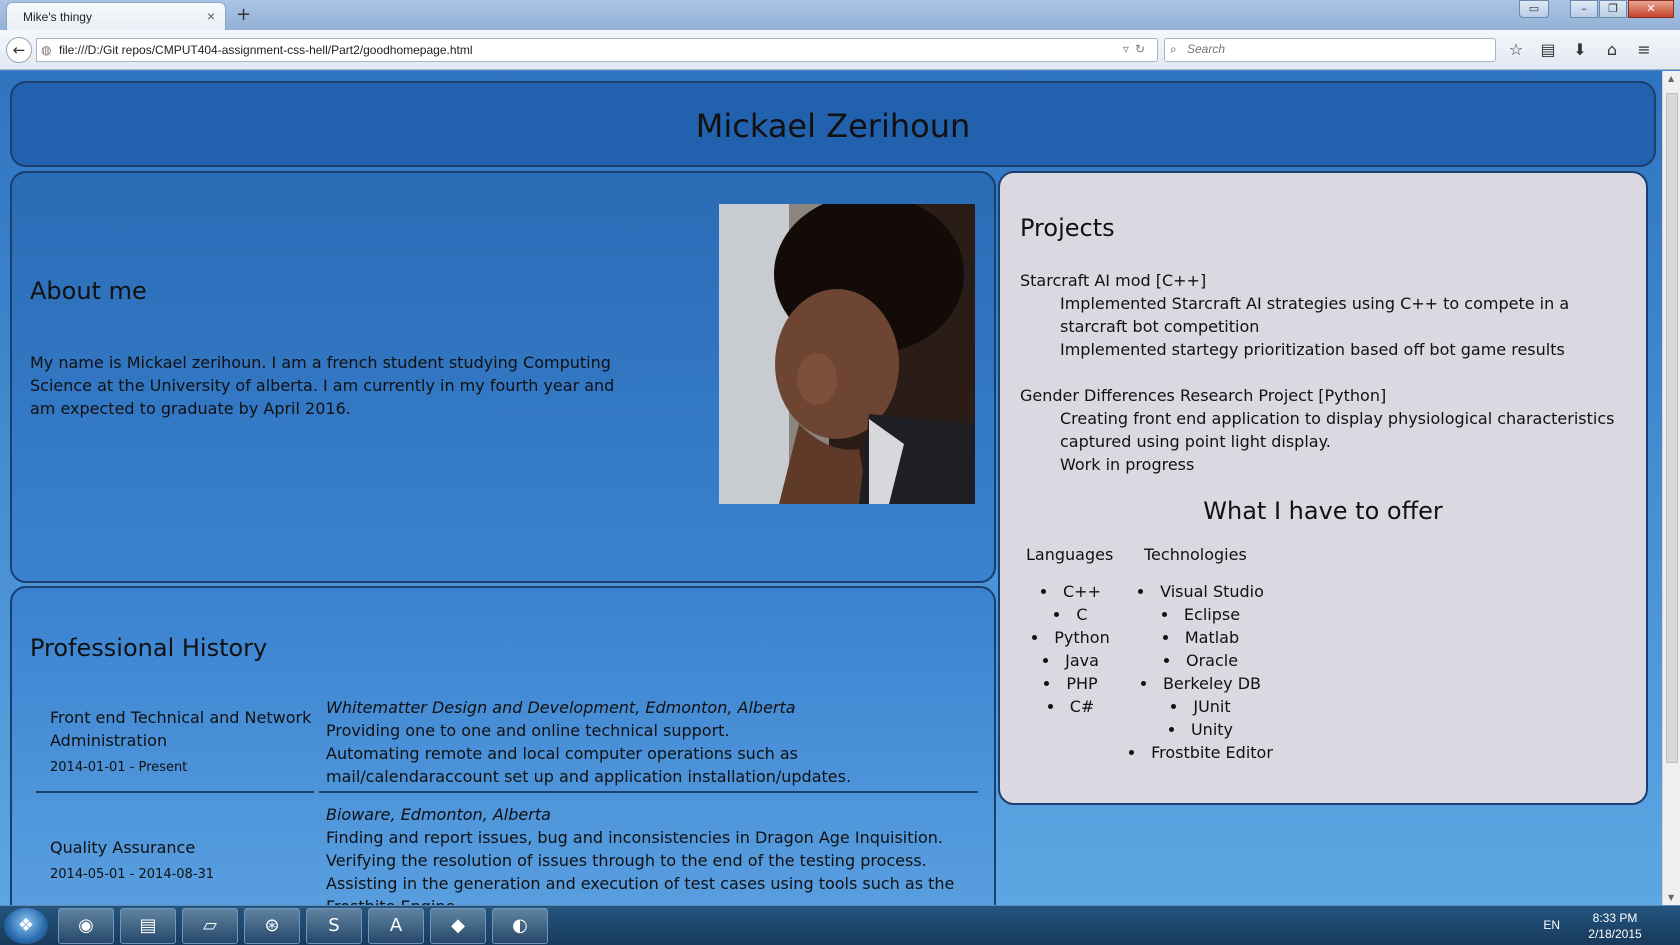 The height and width of the screenshot is (945, 1680). I want to click on system-clock: 8:33 PM 2/18/2015, so click(1615, 926).